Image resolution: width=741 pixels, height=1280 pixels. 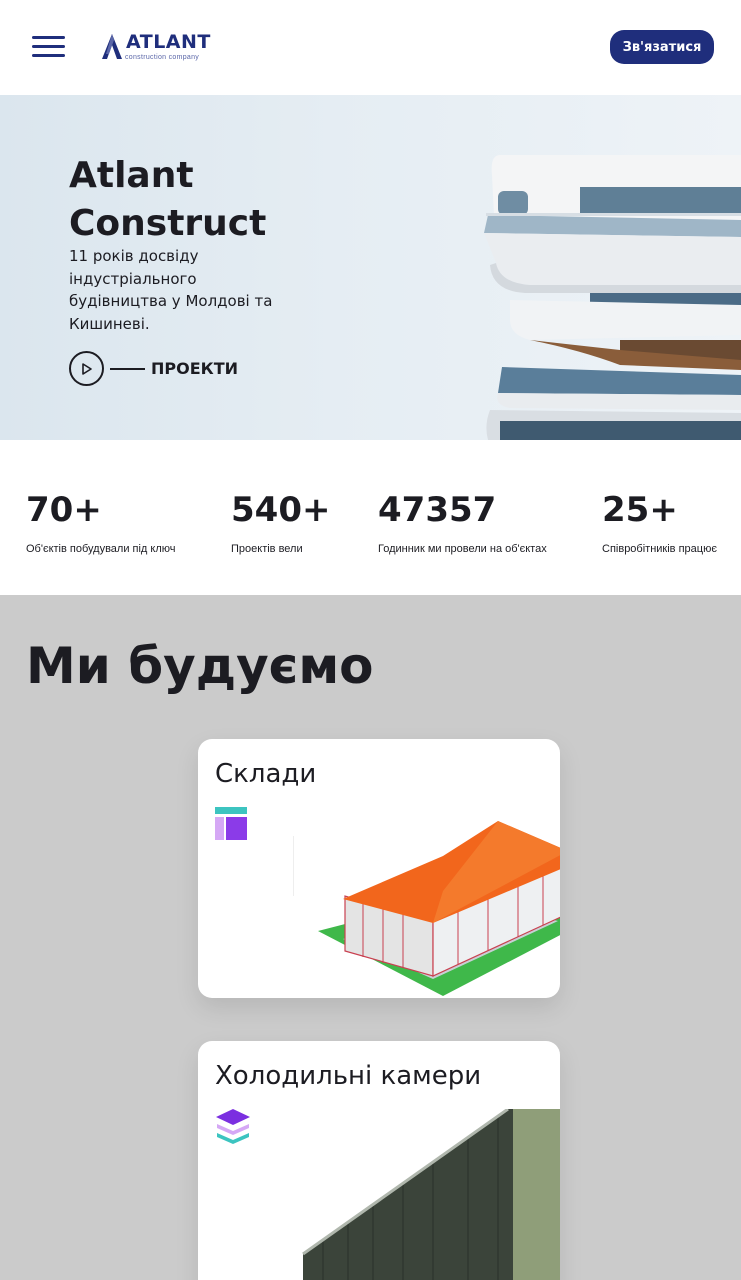 I want to click on building-image, so click(x=612, y=297).